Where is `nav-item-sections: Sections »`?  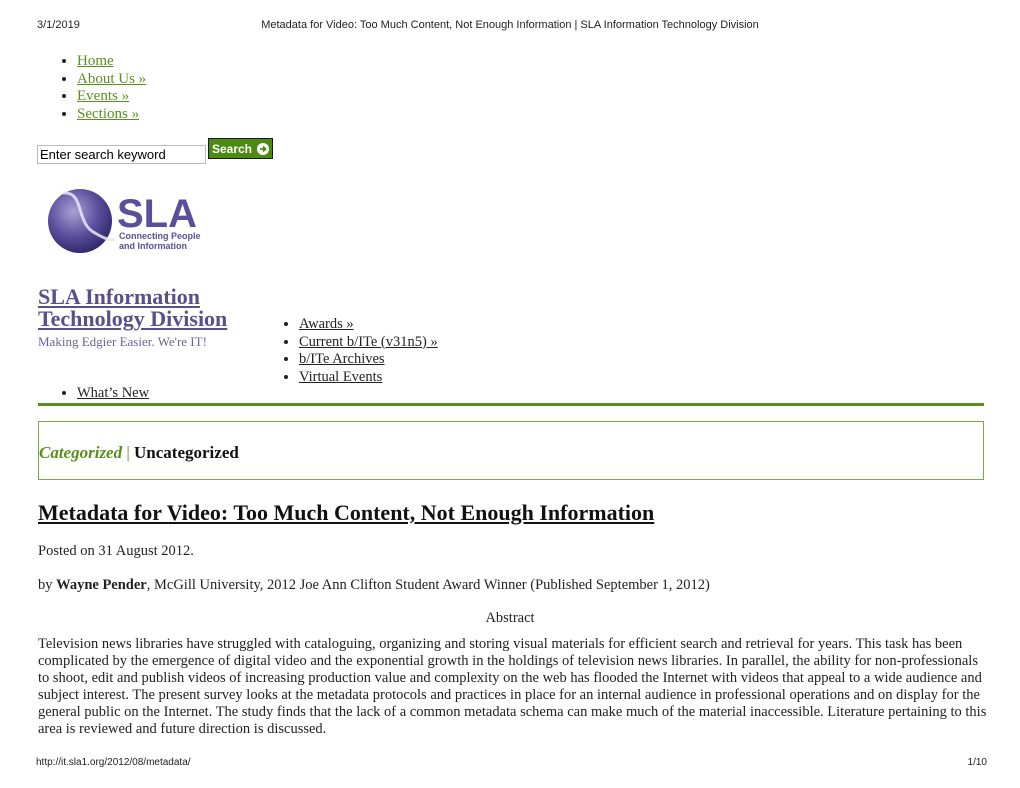 nav-item-sections: Sections » is located at coordinates (111, 115).